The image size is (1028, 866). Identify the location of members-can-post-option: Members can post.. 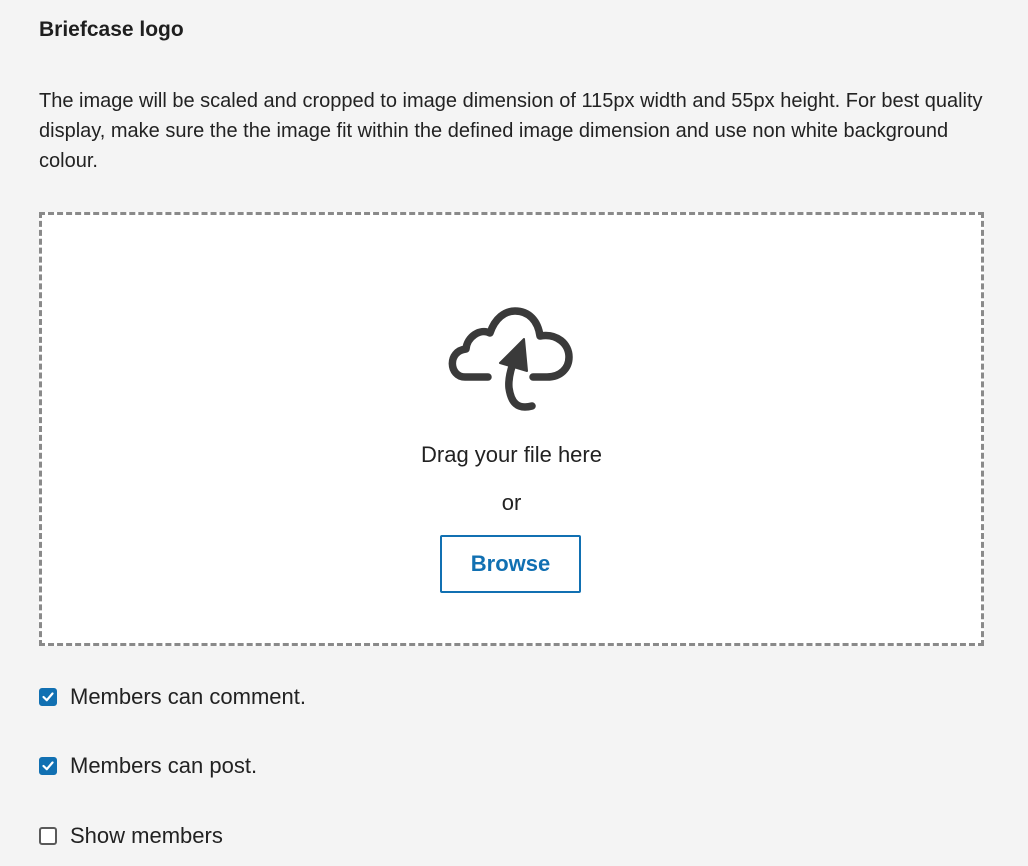
(148, 766).